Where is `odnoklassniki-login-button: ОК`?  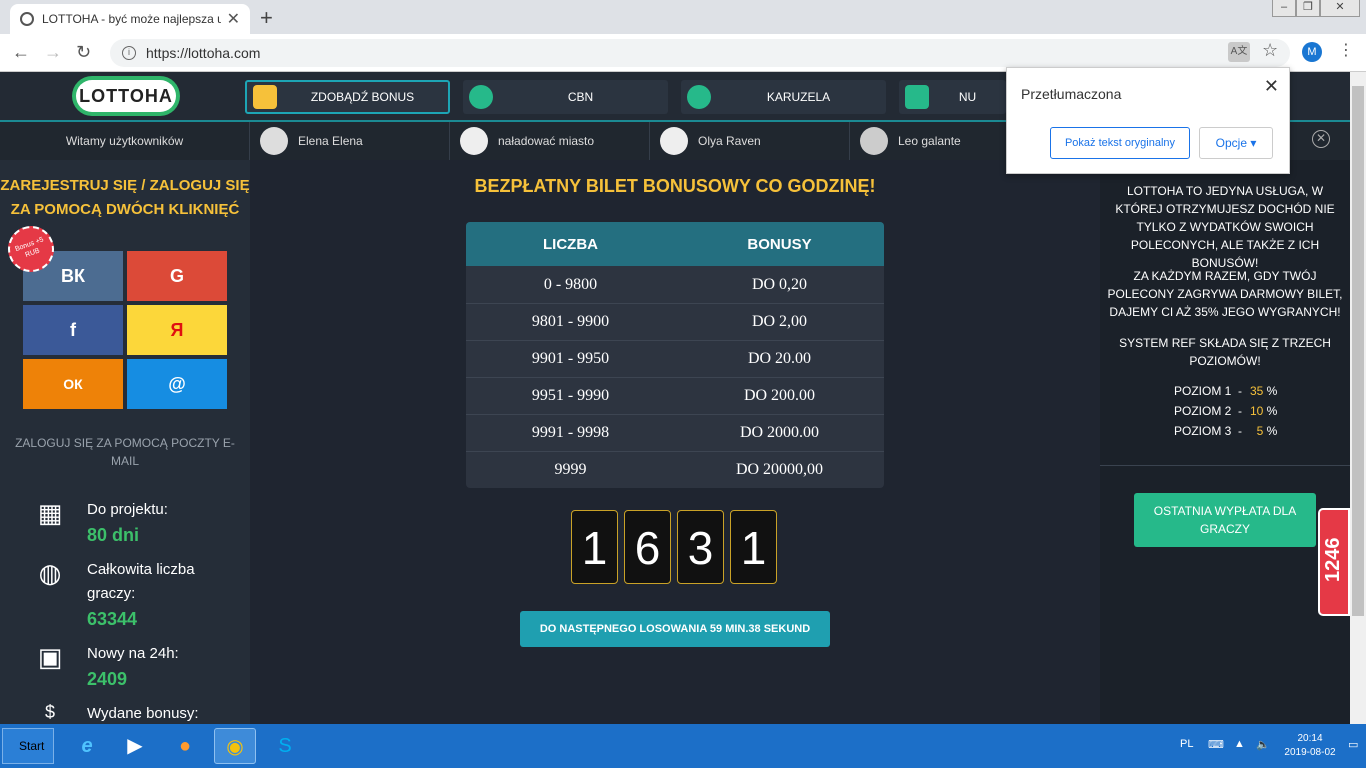 odnoklassniki-login-button: ОК is located at coordinates (73, 384).